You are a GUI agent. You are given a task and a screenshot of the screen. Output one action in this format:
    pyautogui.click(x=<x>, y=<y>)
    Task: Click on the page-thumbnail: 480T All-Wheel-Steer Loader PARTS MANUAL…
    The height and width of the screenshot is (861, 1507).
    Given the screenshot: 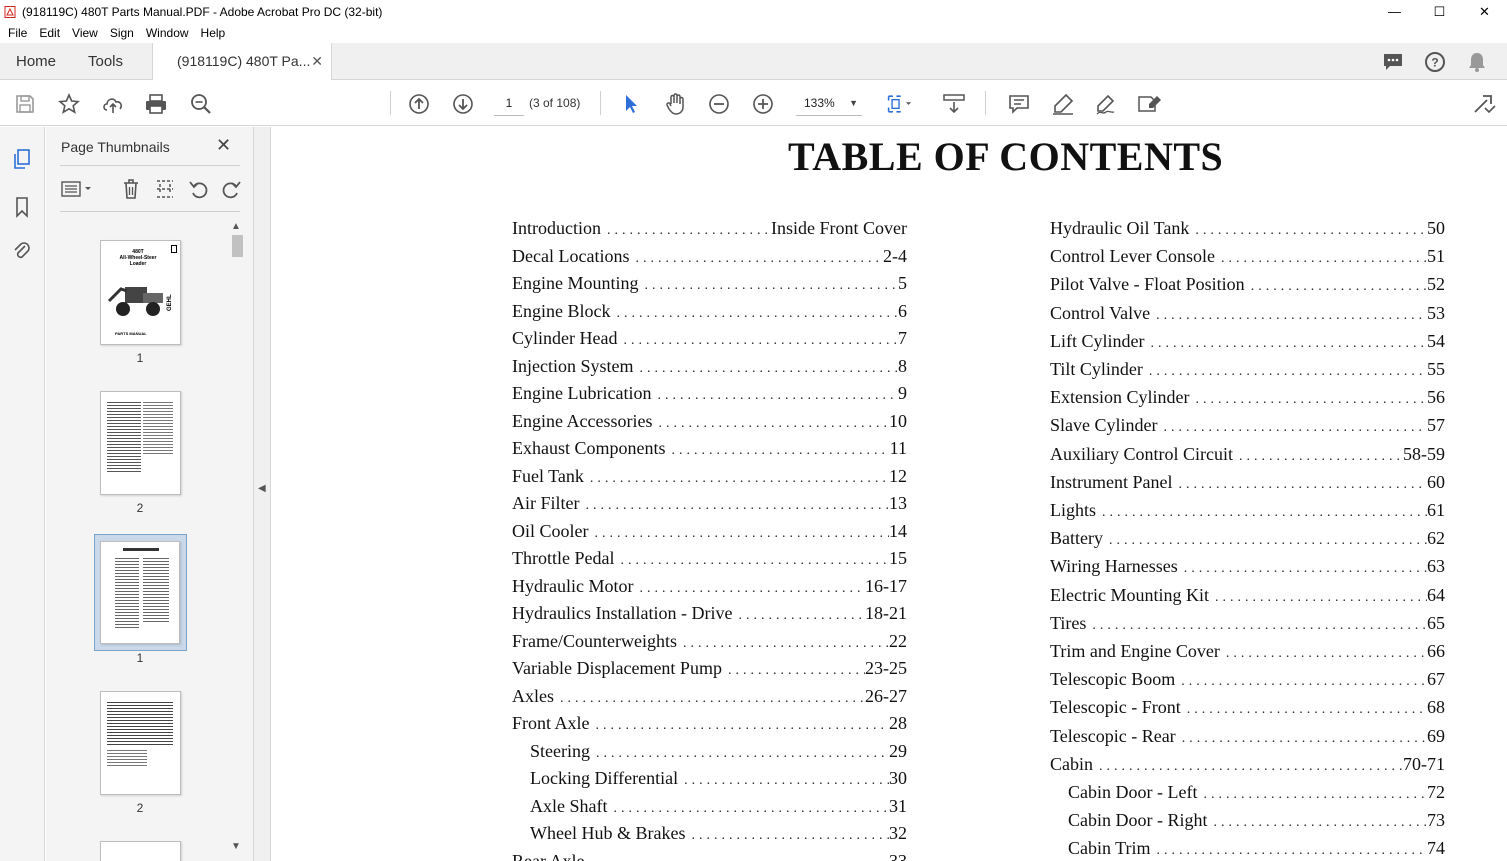 What is the action you would take?
    pyautogui.click(x=140, y=292)
    